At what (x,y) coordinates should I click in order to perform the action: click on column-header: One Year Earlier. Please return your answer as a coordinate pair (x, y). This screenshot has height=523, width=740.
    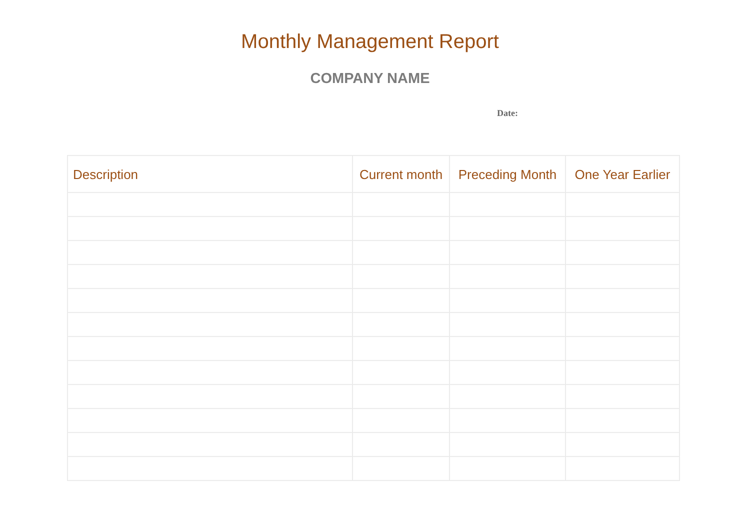
    Looking at the image, I should click on (623, 174).